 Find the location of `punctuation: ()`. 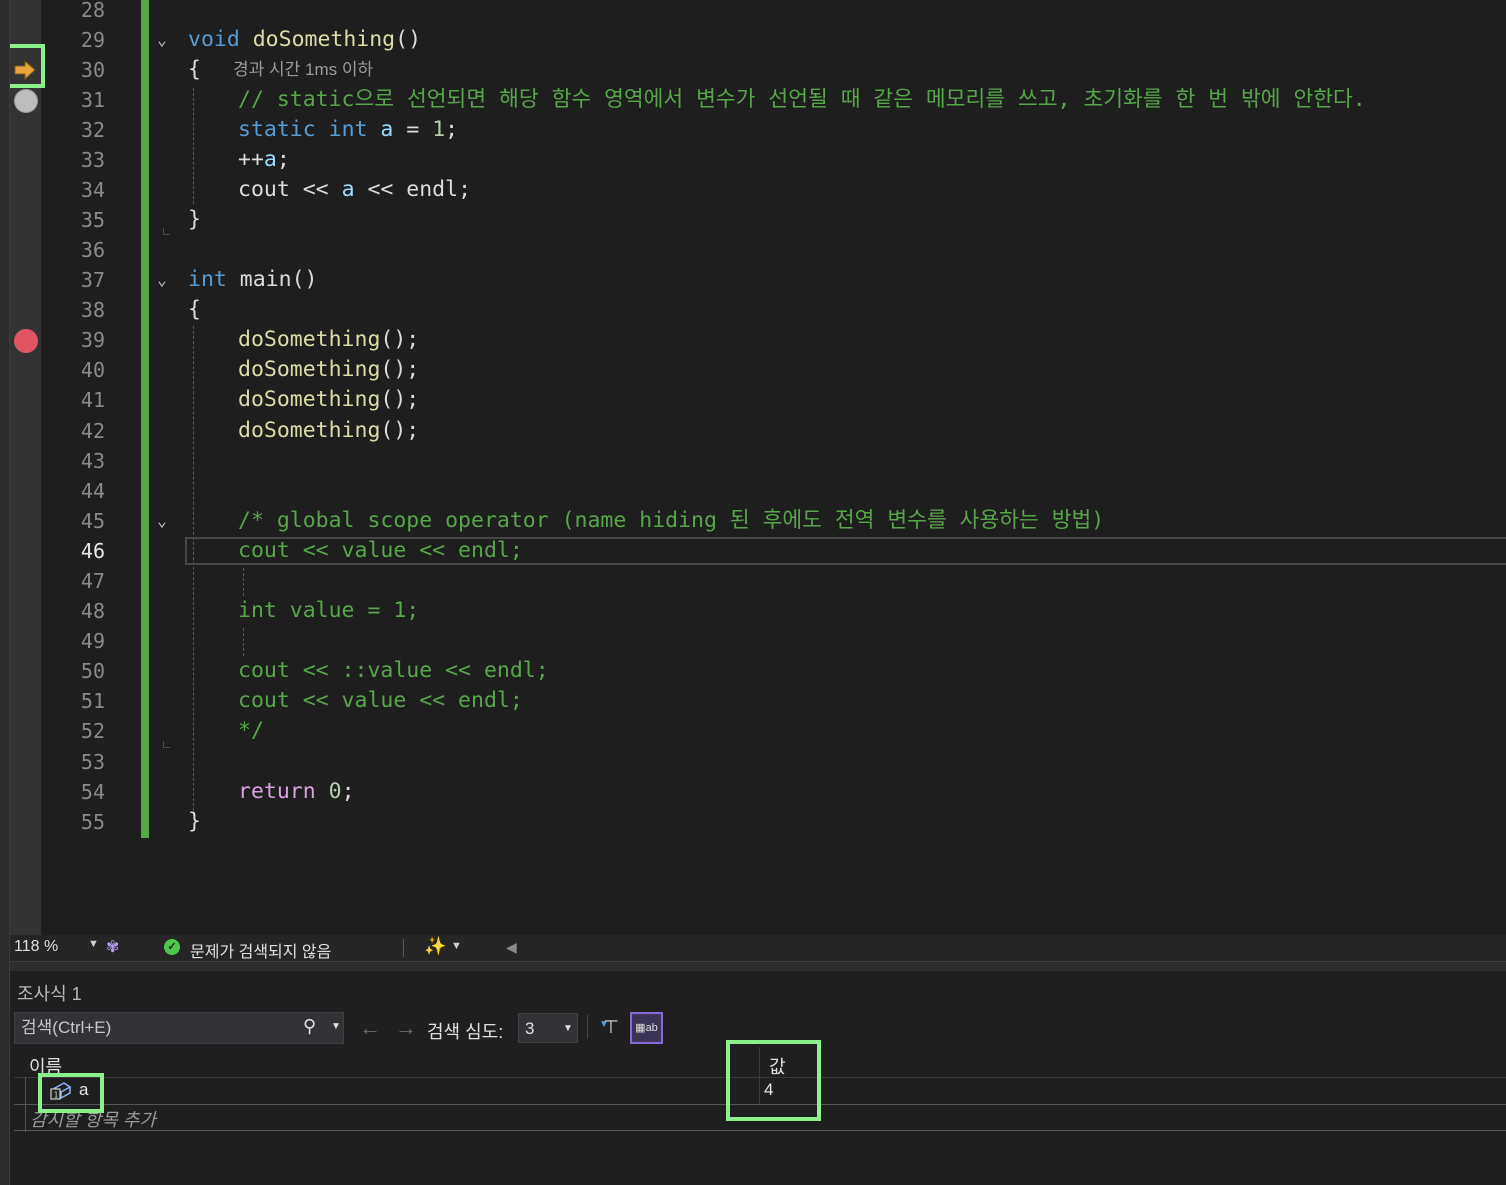

punctuation: () is located at coordinates (408, 39).